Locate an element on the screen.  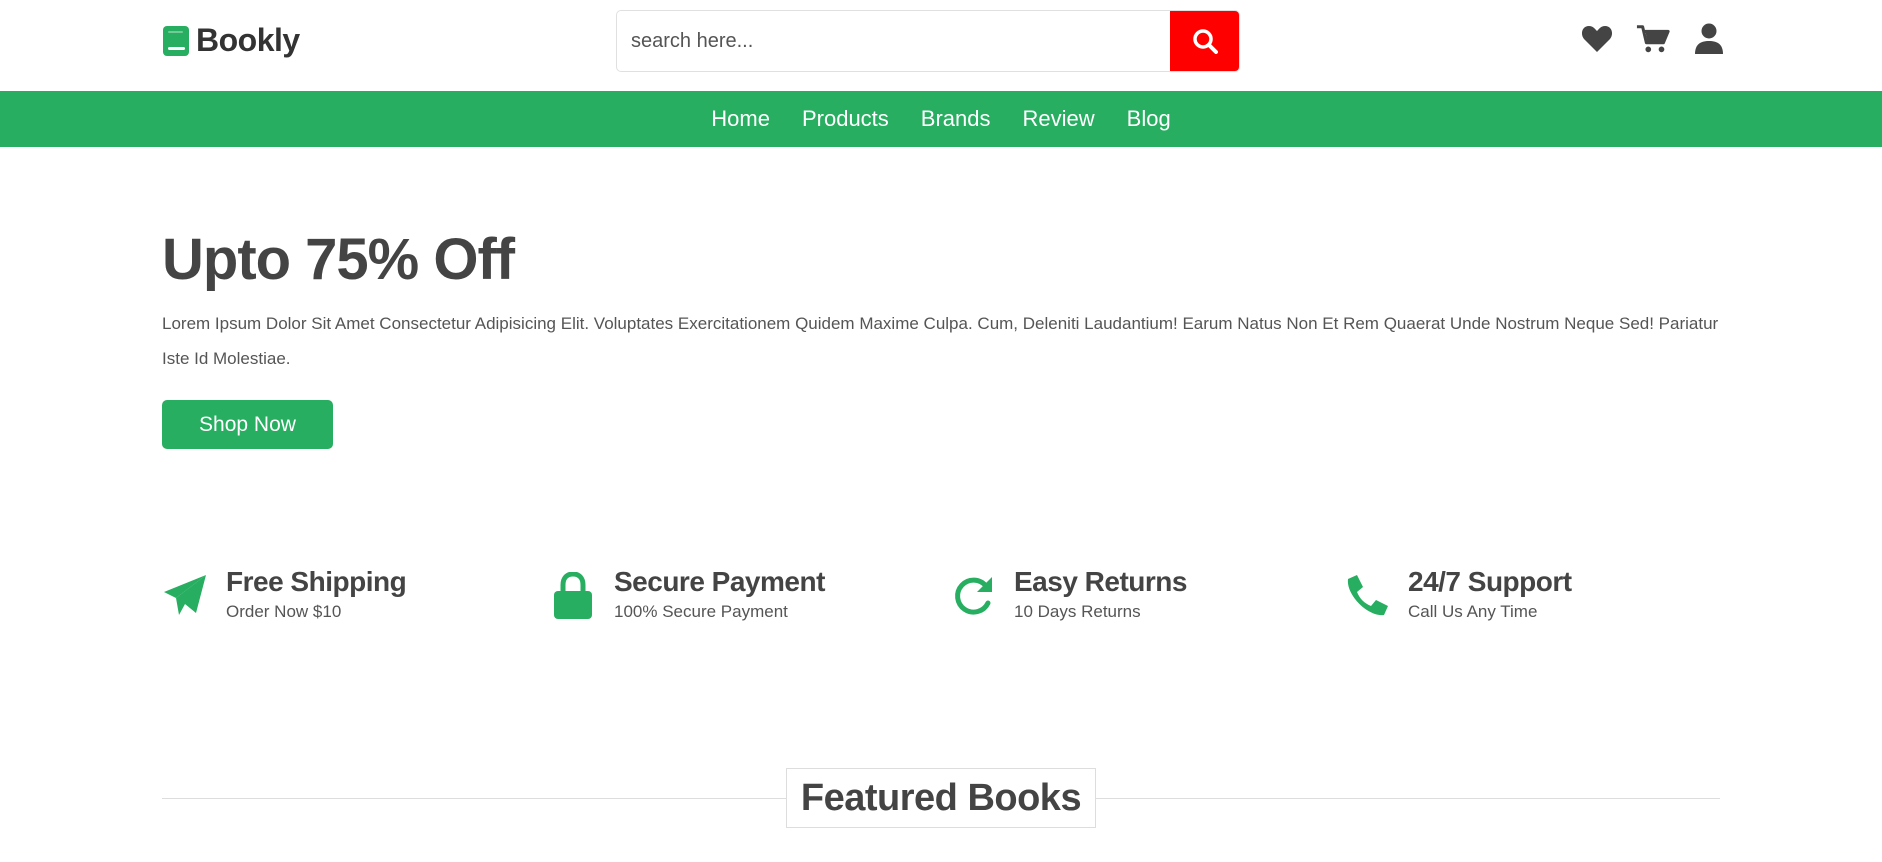
main-nav: Home Products Brands Review Blog is located at coordinates (941, 119).